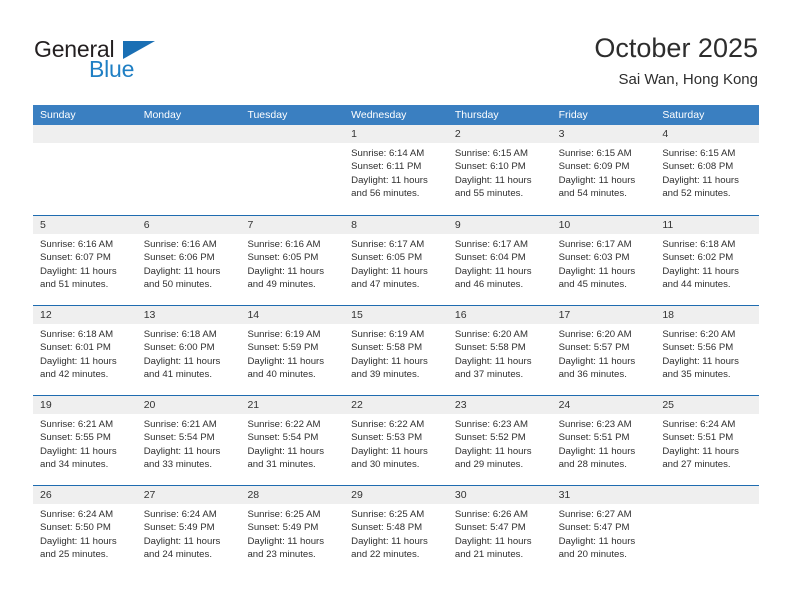  What do you see at coordinates (292, 405) in the screenshot?
I see `day-number: 21` at bounding box center [292, 405].